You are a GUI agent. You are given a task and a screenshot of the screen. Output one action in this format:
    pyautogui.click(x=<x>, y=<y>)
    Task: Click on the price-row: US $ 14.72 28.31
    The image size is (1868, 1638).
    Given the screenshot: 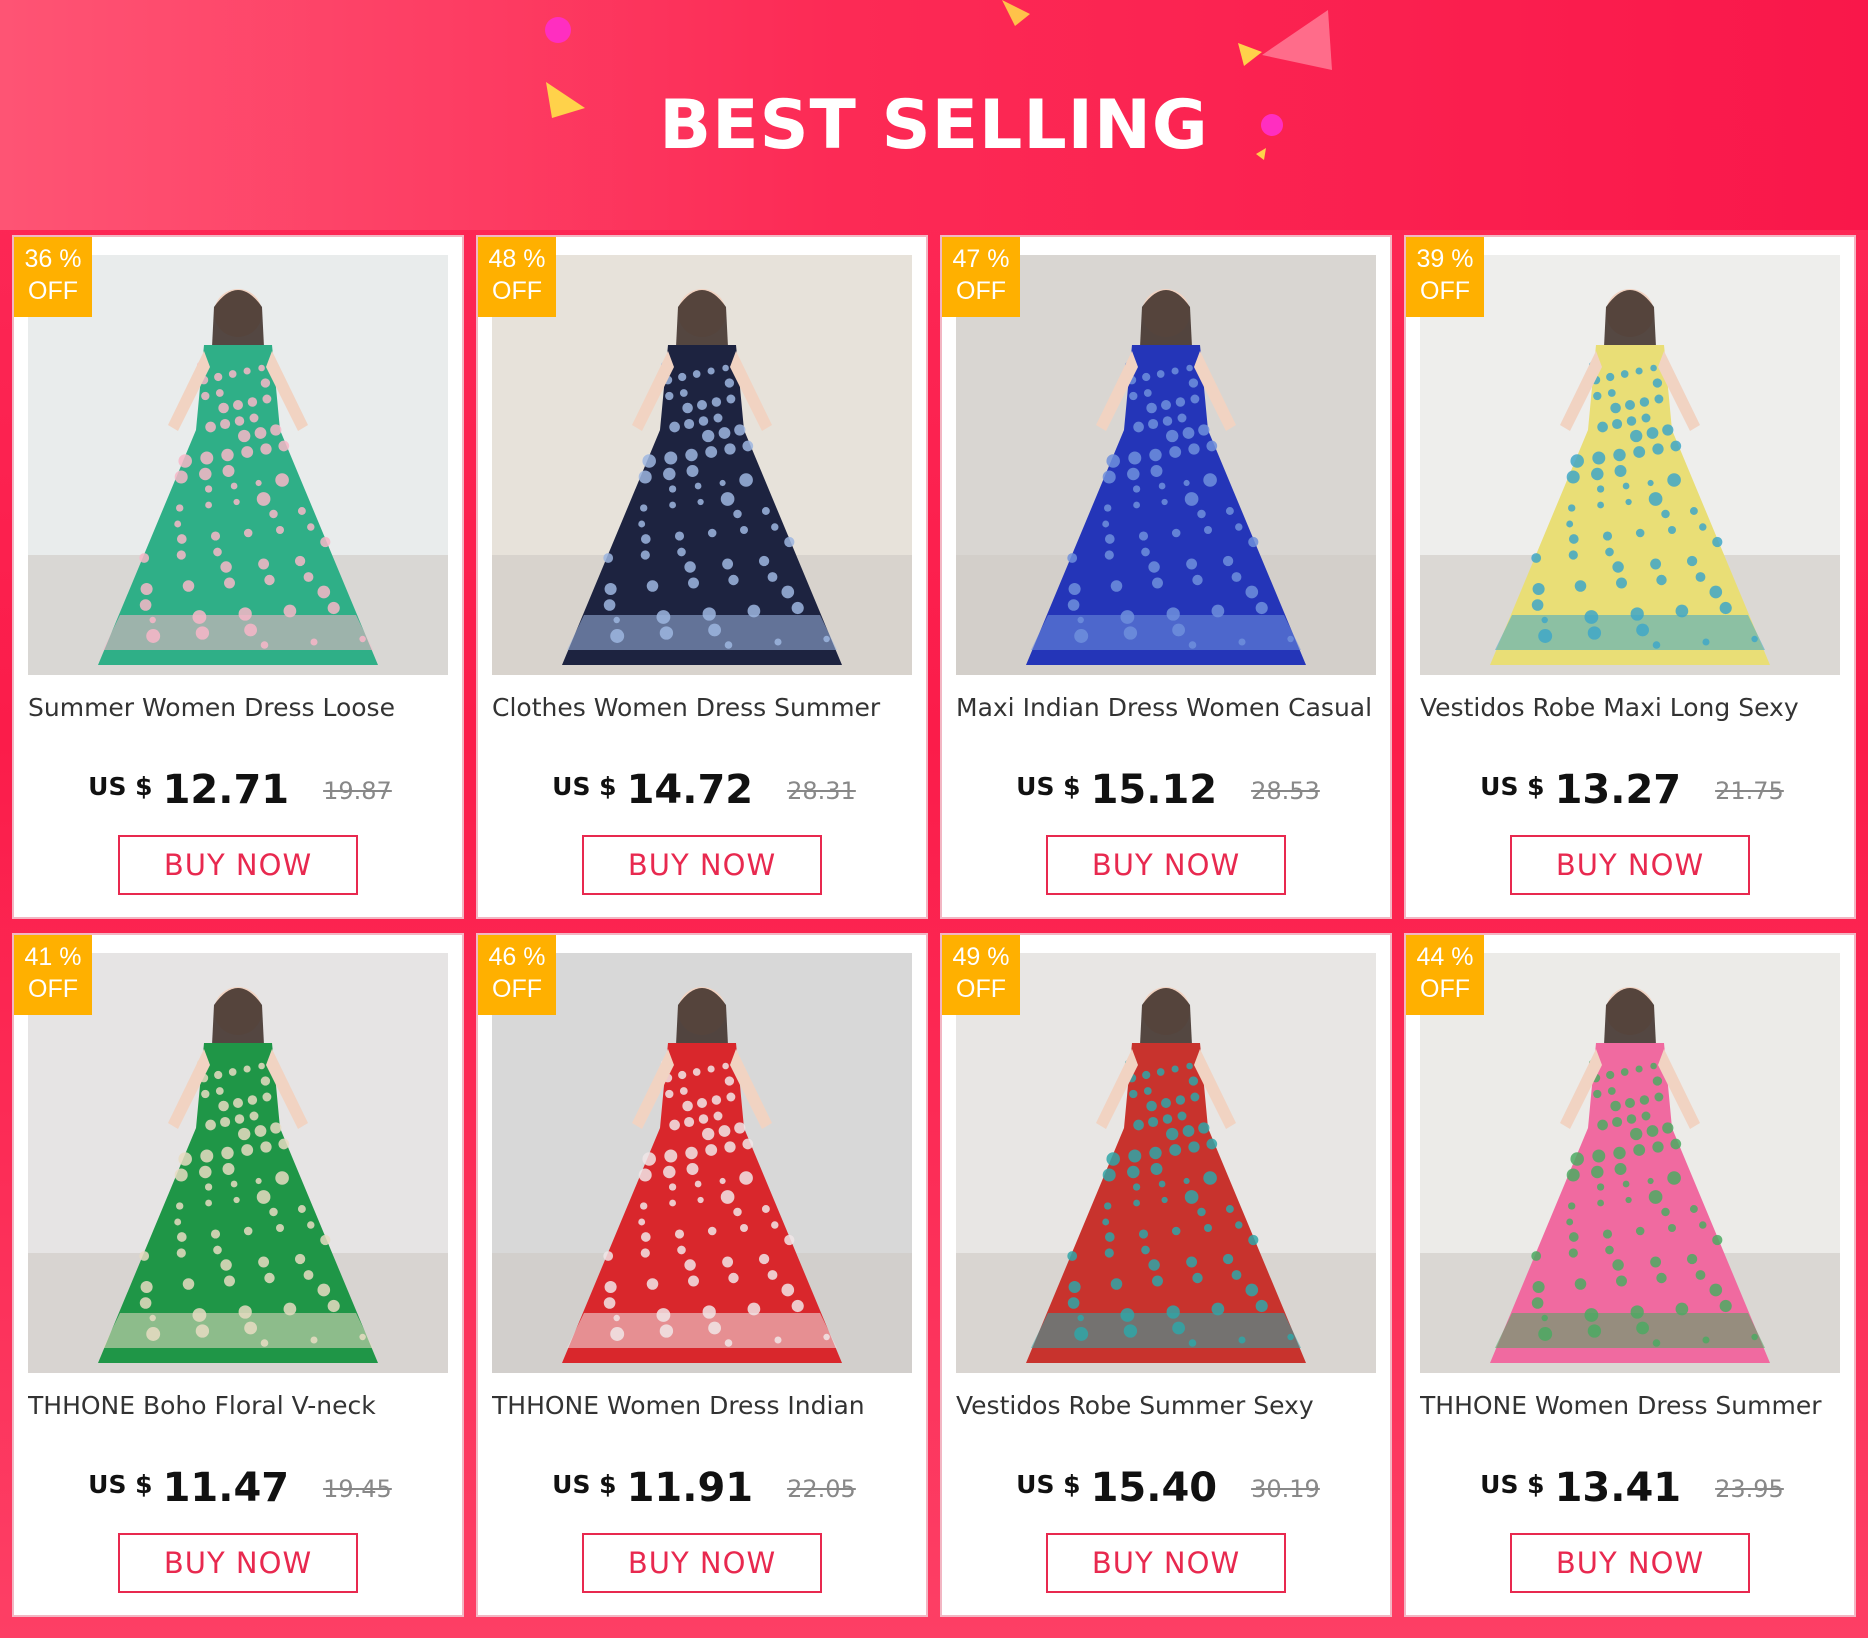 What is the action you would take?
    pyautogui.click(x=704, y=792)
    